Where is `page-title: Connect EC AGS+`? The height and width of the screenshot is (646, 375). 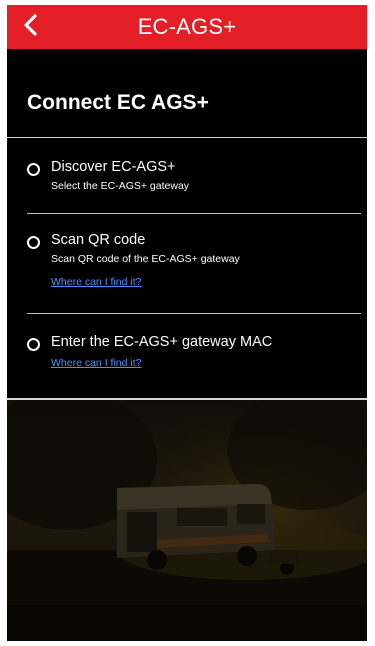 page-title: Connect EC AGS+ is located at coordinates (118, 102).